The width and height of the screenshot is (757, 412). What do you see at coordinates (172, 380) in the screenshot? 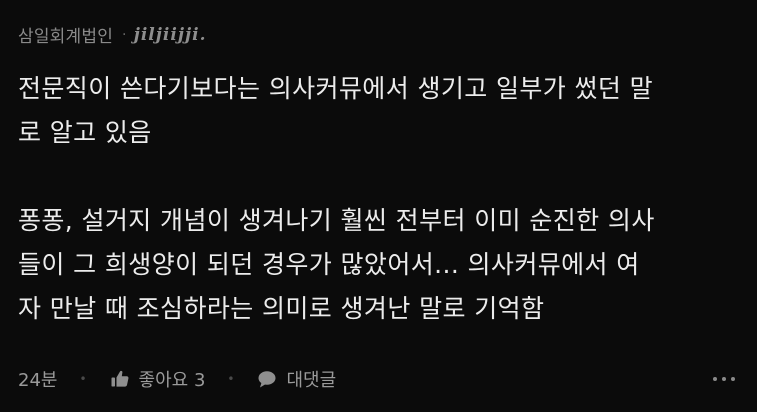
I see `like-label: 좋아요 3` at bounding box center [172, 380].